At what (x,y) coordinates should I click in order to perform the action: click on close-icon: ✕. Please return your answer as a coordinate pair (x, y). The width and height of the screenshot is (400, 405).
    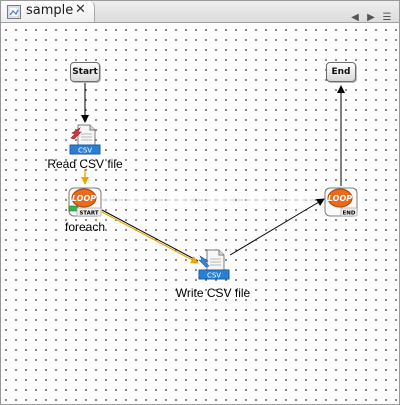
    Looking at the image, I should click on (80, 9).